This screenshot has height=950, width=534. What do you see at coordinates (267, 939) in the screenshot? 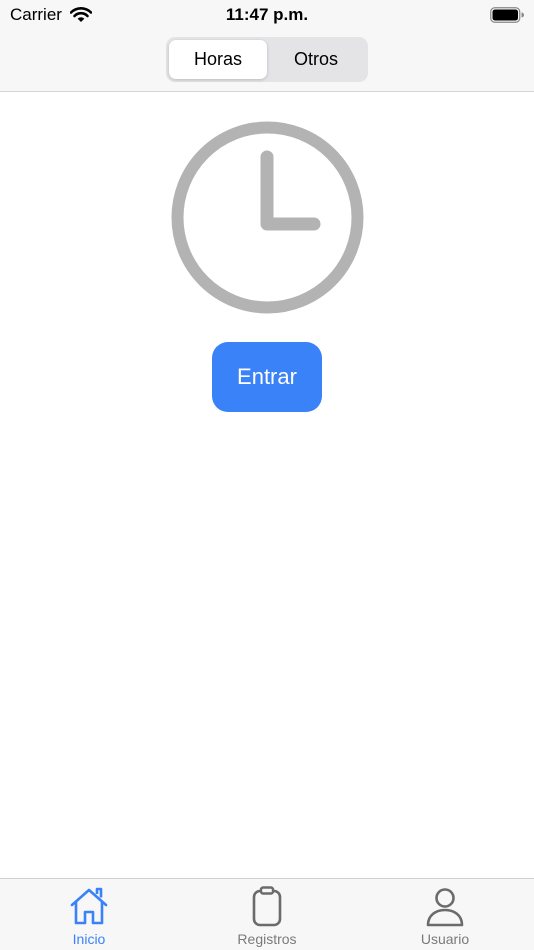
I see `tab-label-registros: Registros` at bounding box center [267, 939].